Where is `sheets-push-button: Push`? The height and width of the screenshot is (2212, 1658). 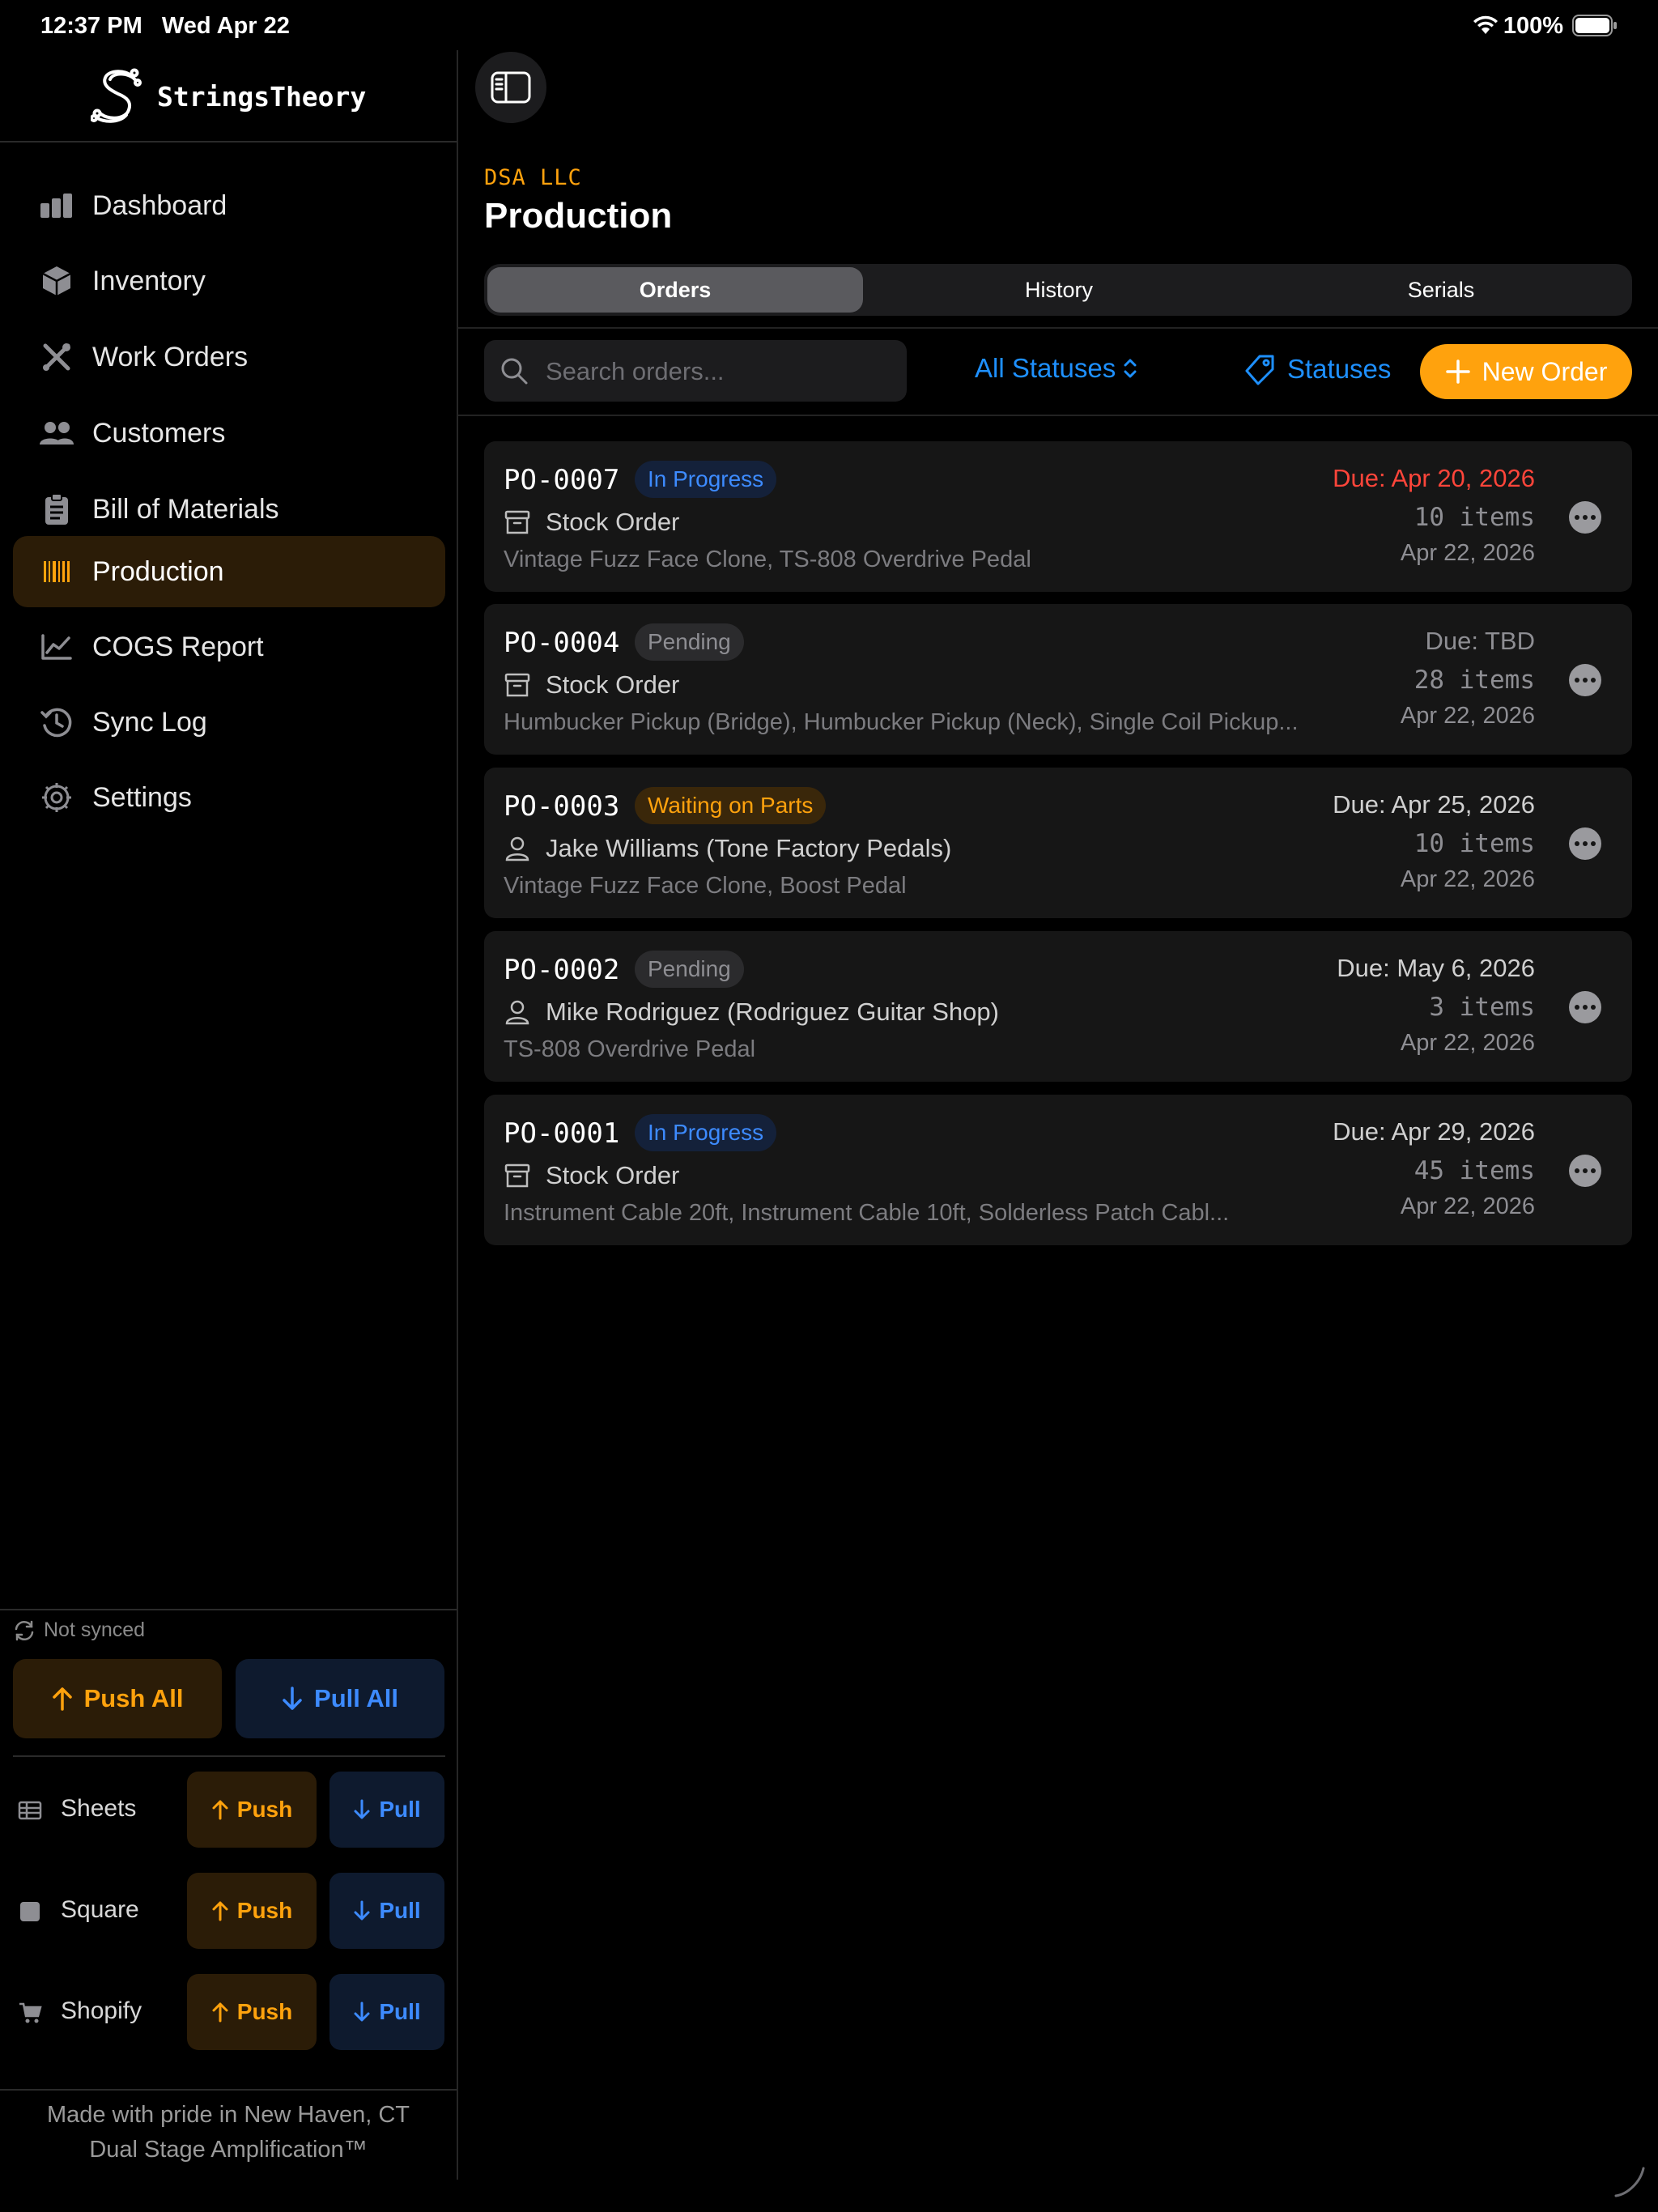 sheets-push-button: Push is located at coordinates (252, 1810).